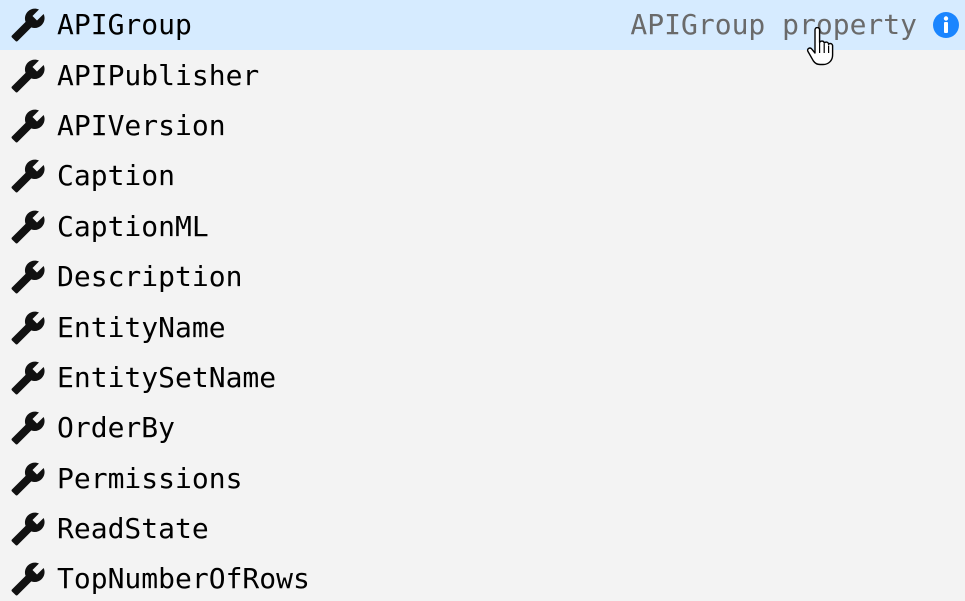 The width and height of the screenshot is (965, 601). I want to click on suggestion-item-readstate: ReadState, so click(482, 529).